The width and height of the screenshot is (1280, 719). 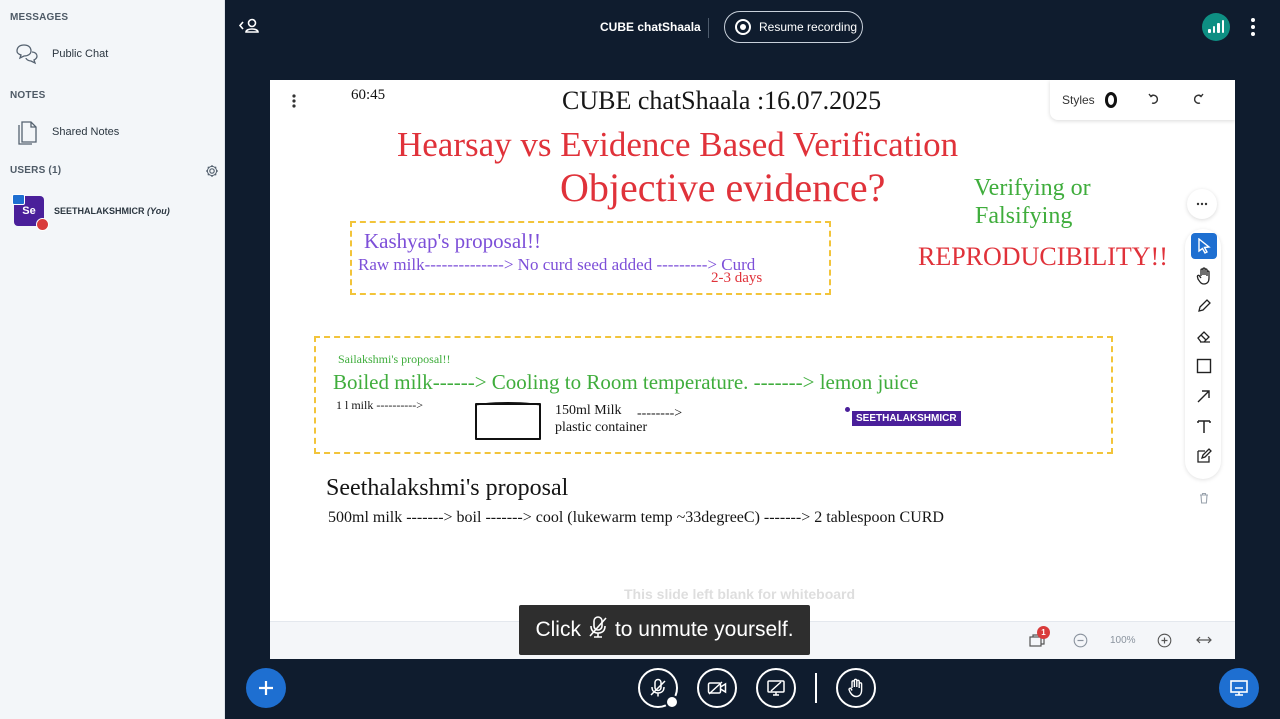 I want to click on users-icon, so click(x=249, y=28).